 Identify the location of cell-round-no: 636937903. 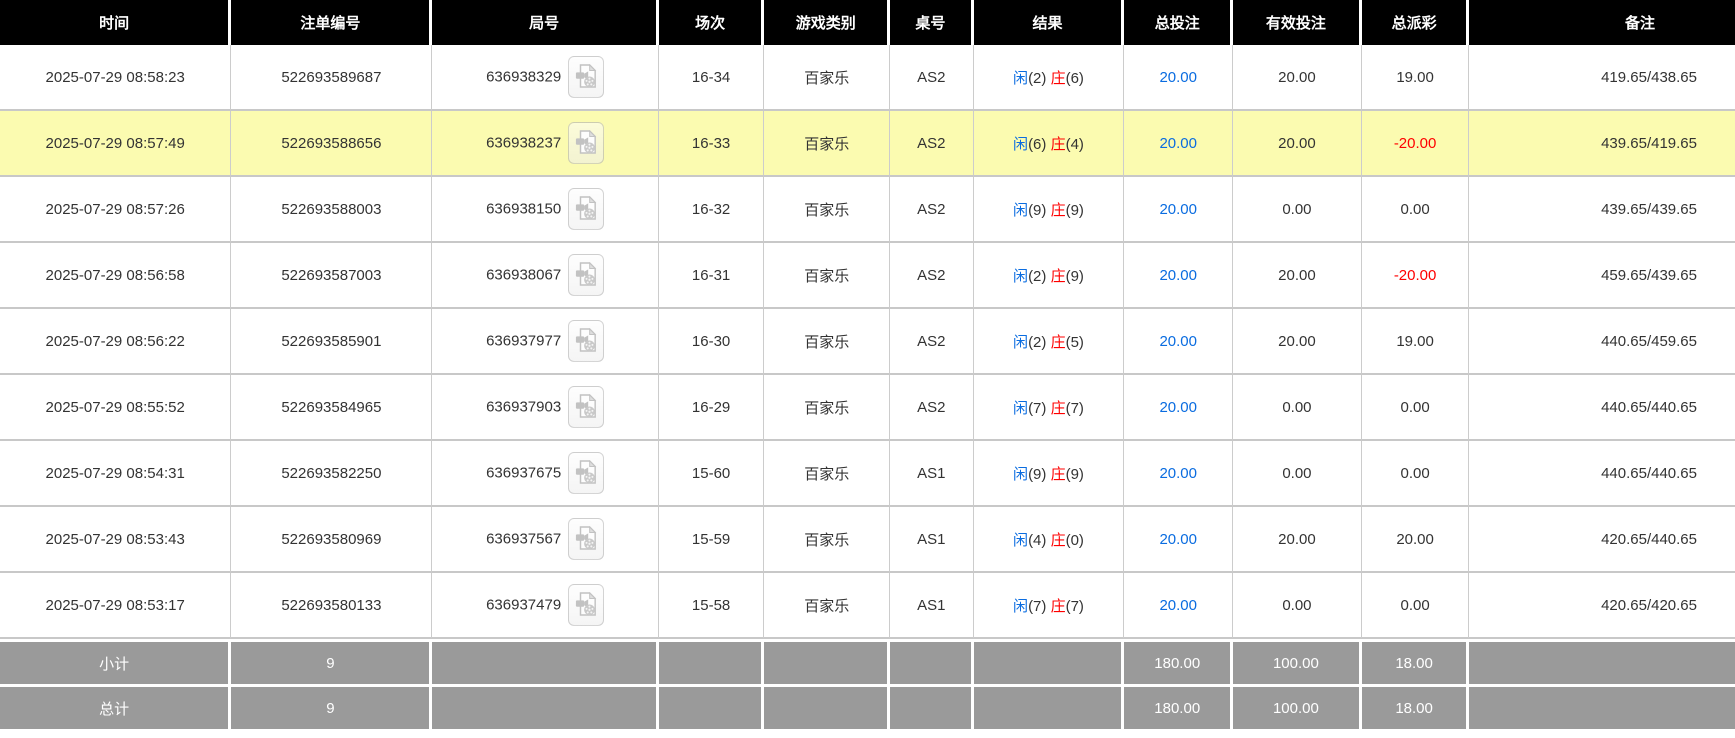
(545, 408).